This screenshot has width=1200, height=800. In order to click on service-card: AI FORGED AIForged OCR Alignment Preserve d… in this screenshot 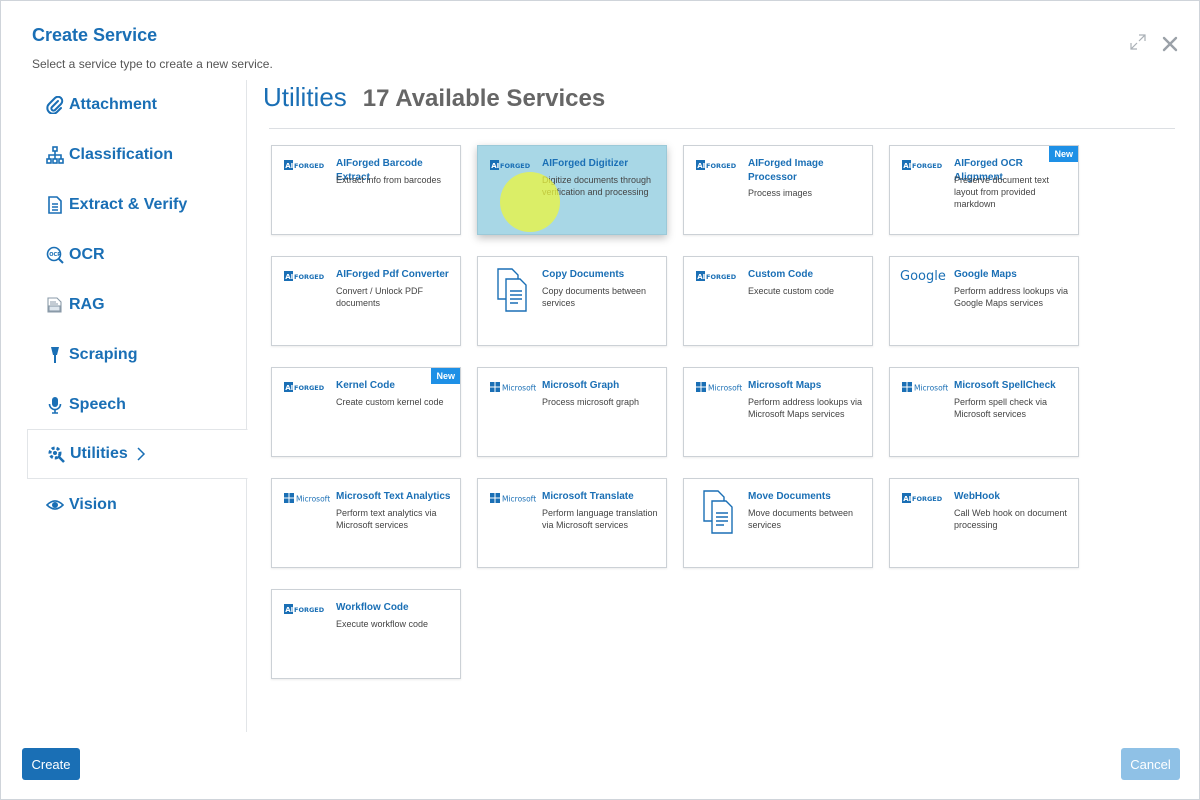, I will do `click(984, 190)`.